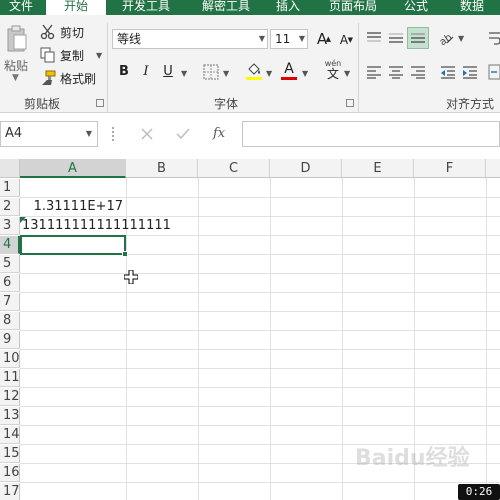 The height and width of the screenshot is (500, 500). I want to click on paintbrush-icon, so click(49, 77).